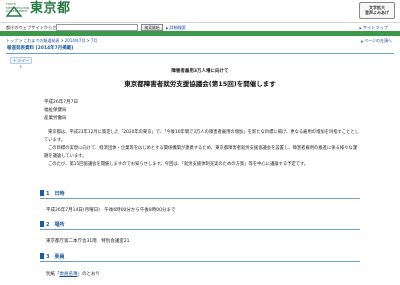 The width and height of the screenshot is (400, 285). What do you see at coordinates (97, 27) in the screenshot?
I see `search-input` at bounding box center [97, 27].